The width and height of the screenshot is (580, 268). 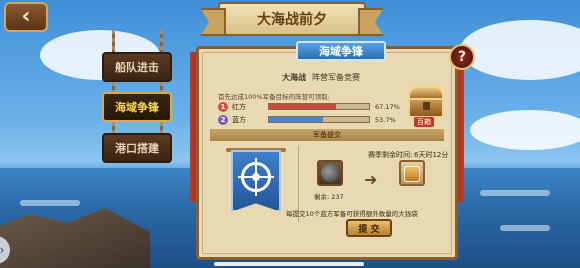 What do you see at coordinates (424, 122) in the screenshot?
I see `chest-label: 百箱` at bounding box center [424, 122].